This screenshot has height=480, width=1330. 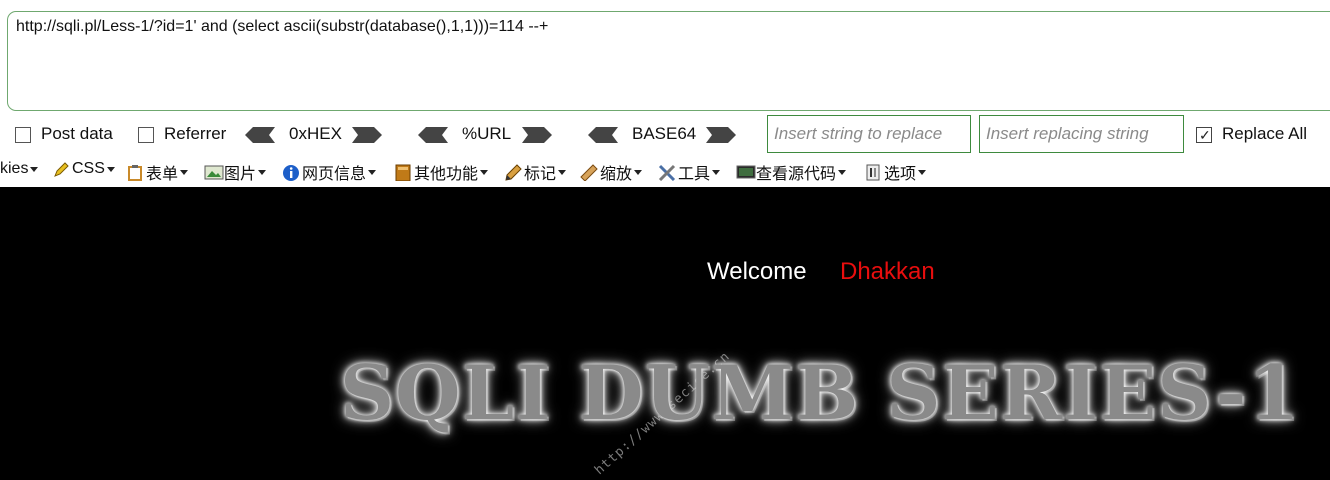 What do you see at coordinates (195, 133) in the screenshot?
I see `referrer-label: Referrer` at bounding box center [195, 133].